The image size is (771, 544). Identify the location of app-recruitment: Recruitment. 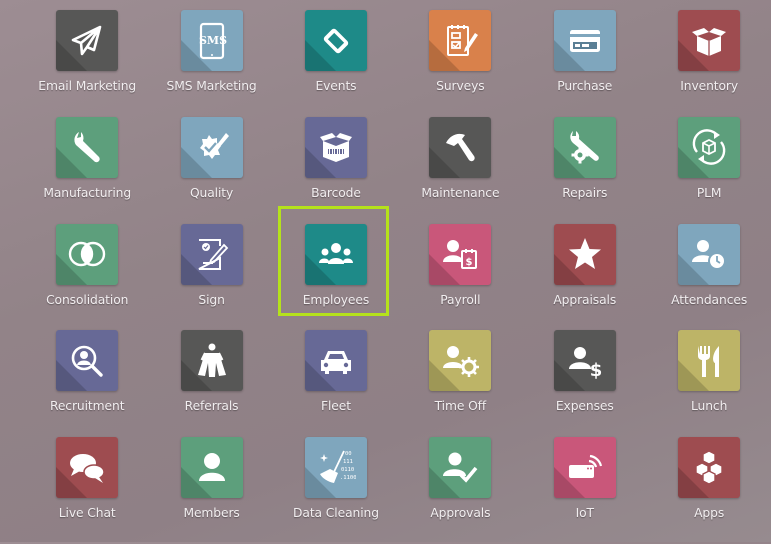
(87, 383).